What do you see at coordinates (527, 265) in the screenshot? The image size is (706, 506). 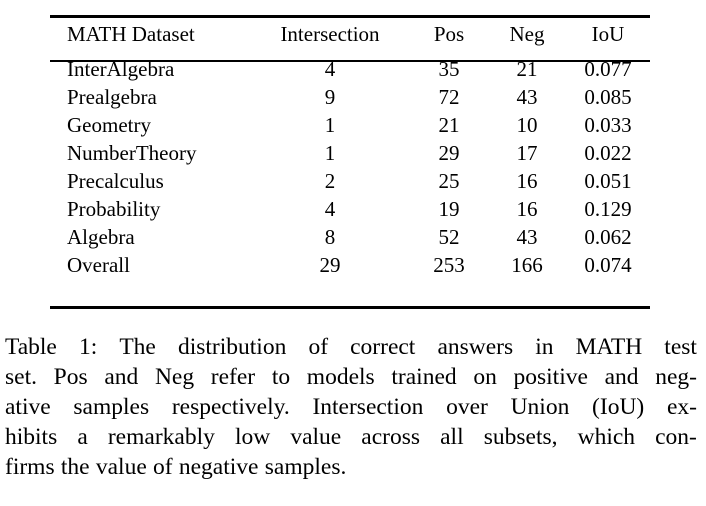 I see `cell-neg: 166` at bounding box center [527, 265].